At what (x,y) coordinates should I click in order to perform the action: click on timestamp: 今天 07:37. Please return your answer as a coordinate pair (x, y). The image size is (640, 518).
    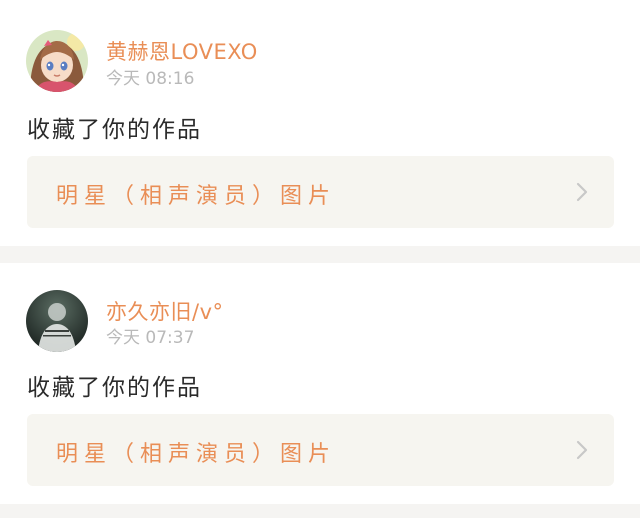
    Looking at the image, I should click on (150, 338).